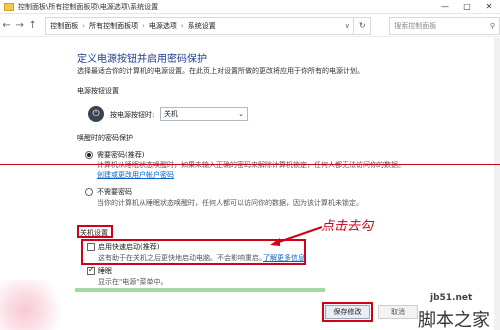  I want to click on breadcrumb-control-panel: 控制面板, so click(64, 26).